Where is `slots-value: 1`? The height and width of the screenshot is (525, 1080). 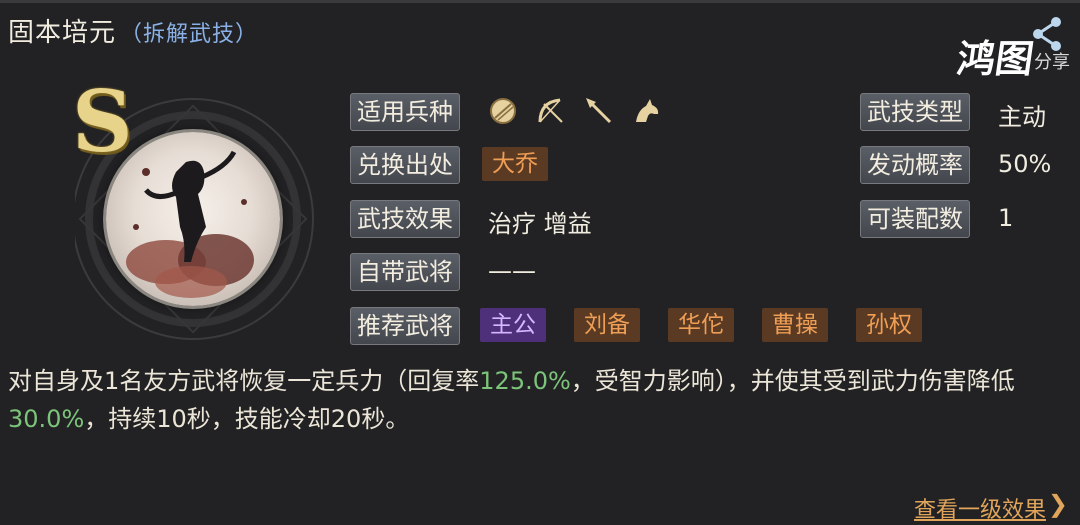
slots-value: 1 is located at coordinates (1006, 218).